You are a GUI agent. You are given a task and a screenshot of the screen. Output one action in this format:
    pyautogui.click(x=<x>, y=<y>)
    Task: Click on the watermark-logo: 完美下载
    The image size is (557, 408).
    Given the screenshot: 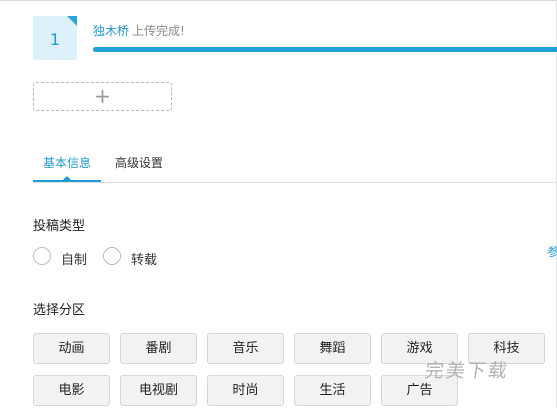 What is the action you would take?
    pyautogui.click(x=467, y=371)
    